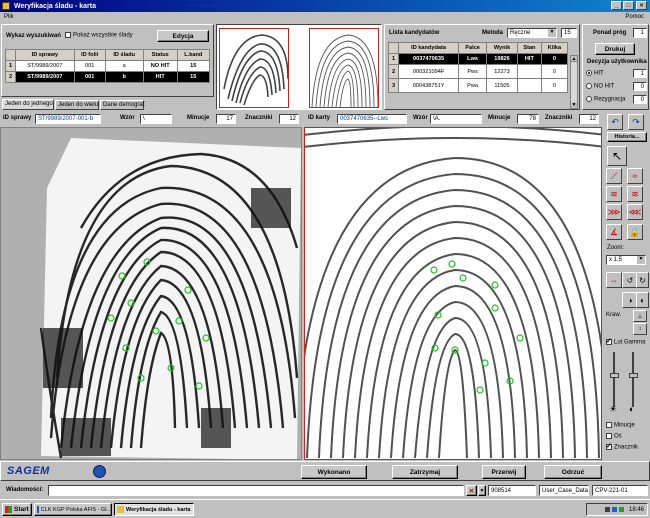 Image resolution: width=650 pixels, height=518 pixels. What do you see at coordinates (641, 5) in the screenshot?
I see `close-button: ×` at bounding box center [641, 5].